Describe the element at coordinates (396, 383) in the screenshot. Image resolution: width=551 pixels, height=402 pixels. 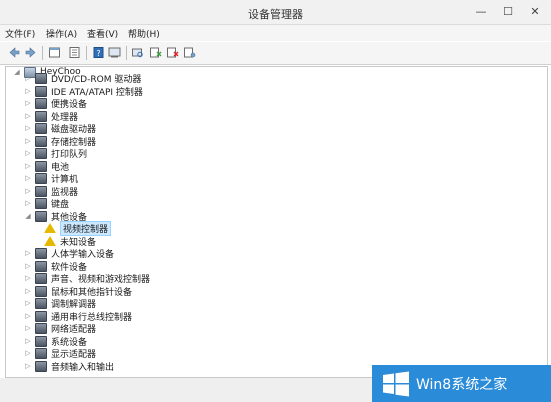
I see `windows-logo-icon` at that location.